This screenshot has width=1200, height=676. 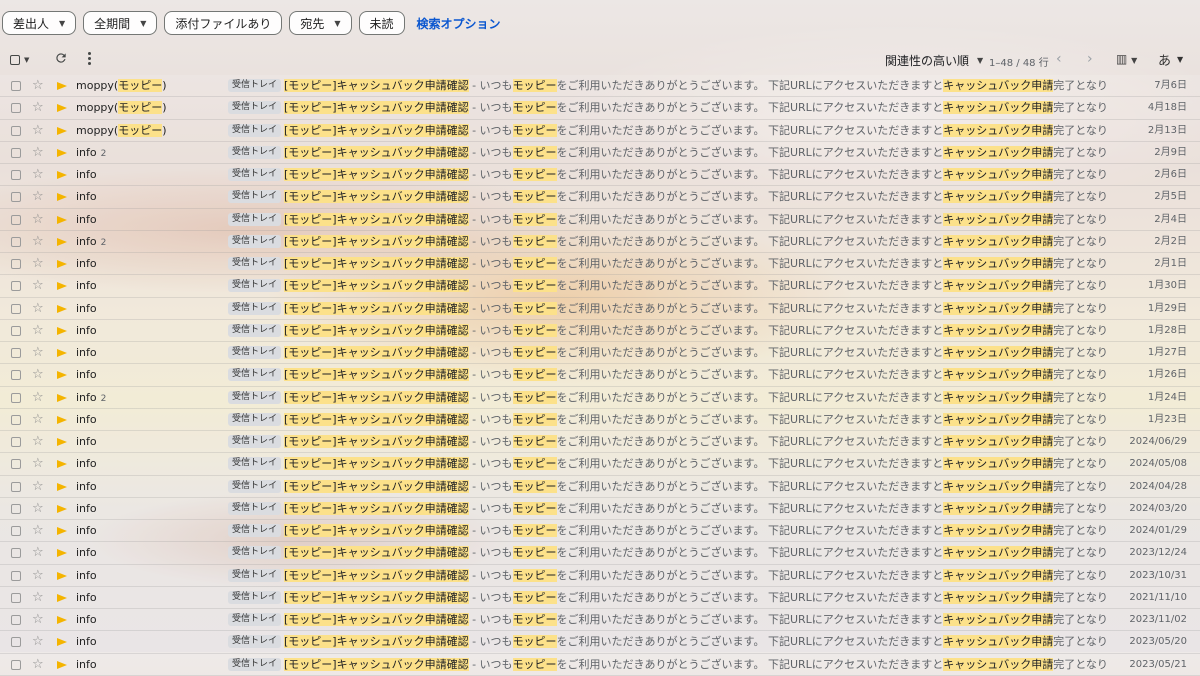 I want to click on chevron-left-icon: ‹, so click(x=1059, y=59).